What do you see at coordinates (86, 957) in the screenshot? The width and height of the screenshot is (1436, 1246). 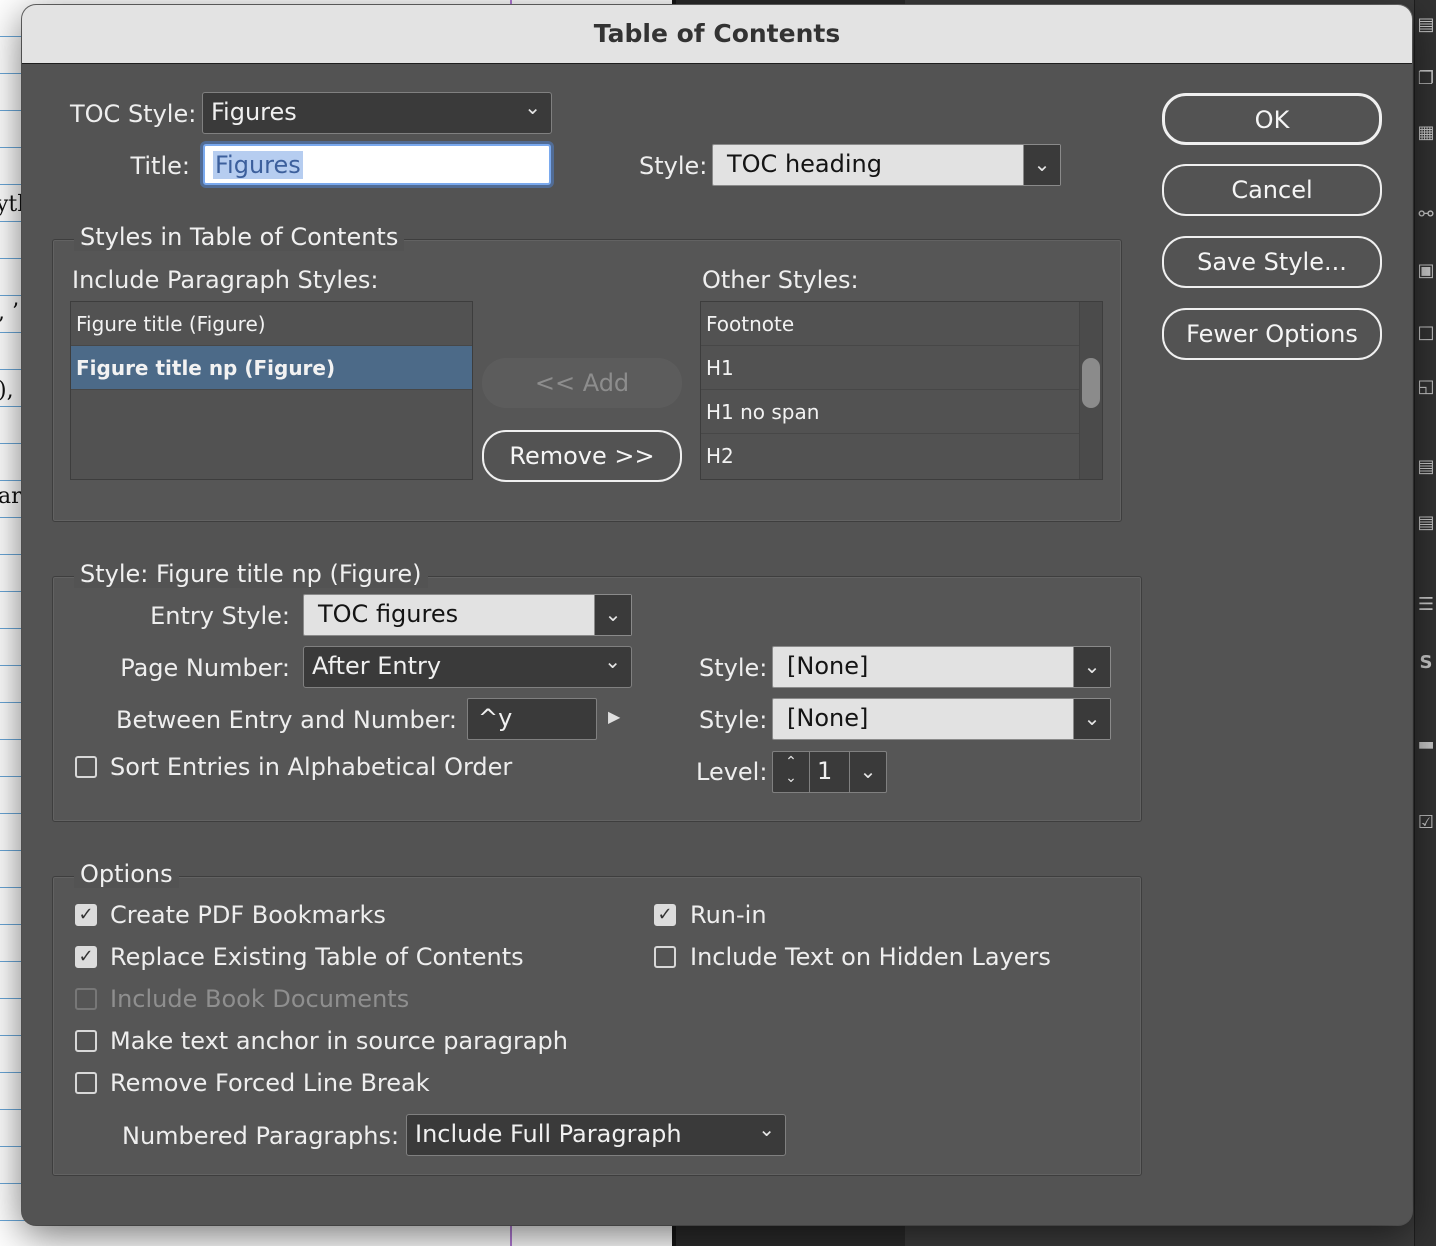 I see `replace-existing-checkbox: ✓` at bounding box center [86, 957].